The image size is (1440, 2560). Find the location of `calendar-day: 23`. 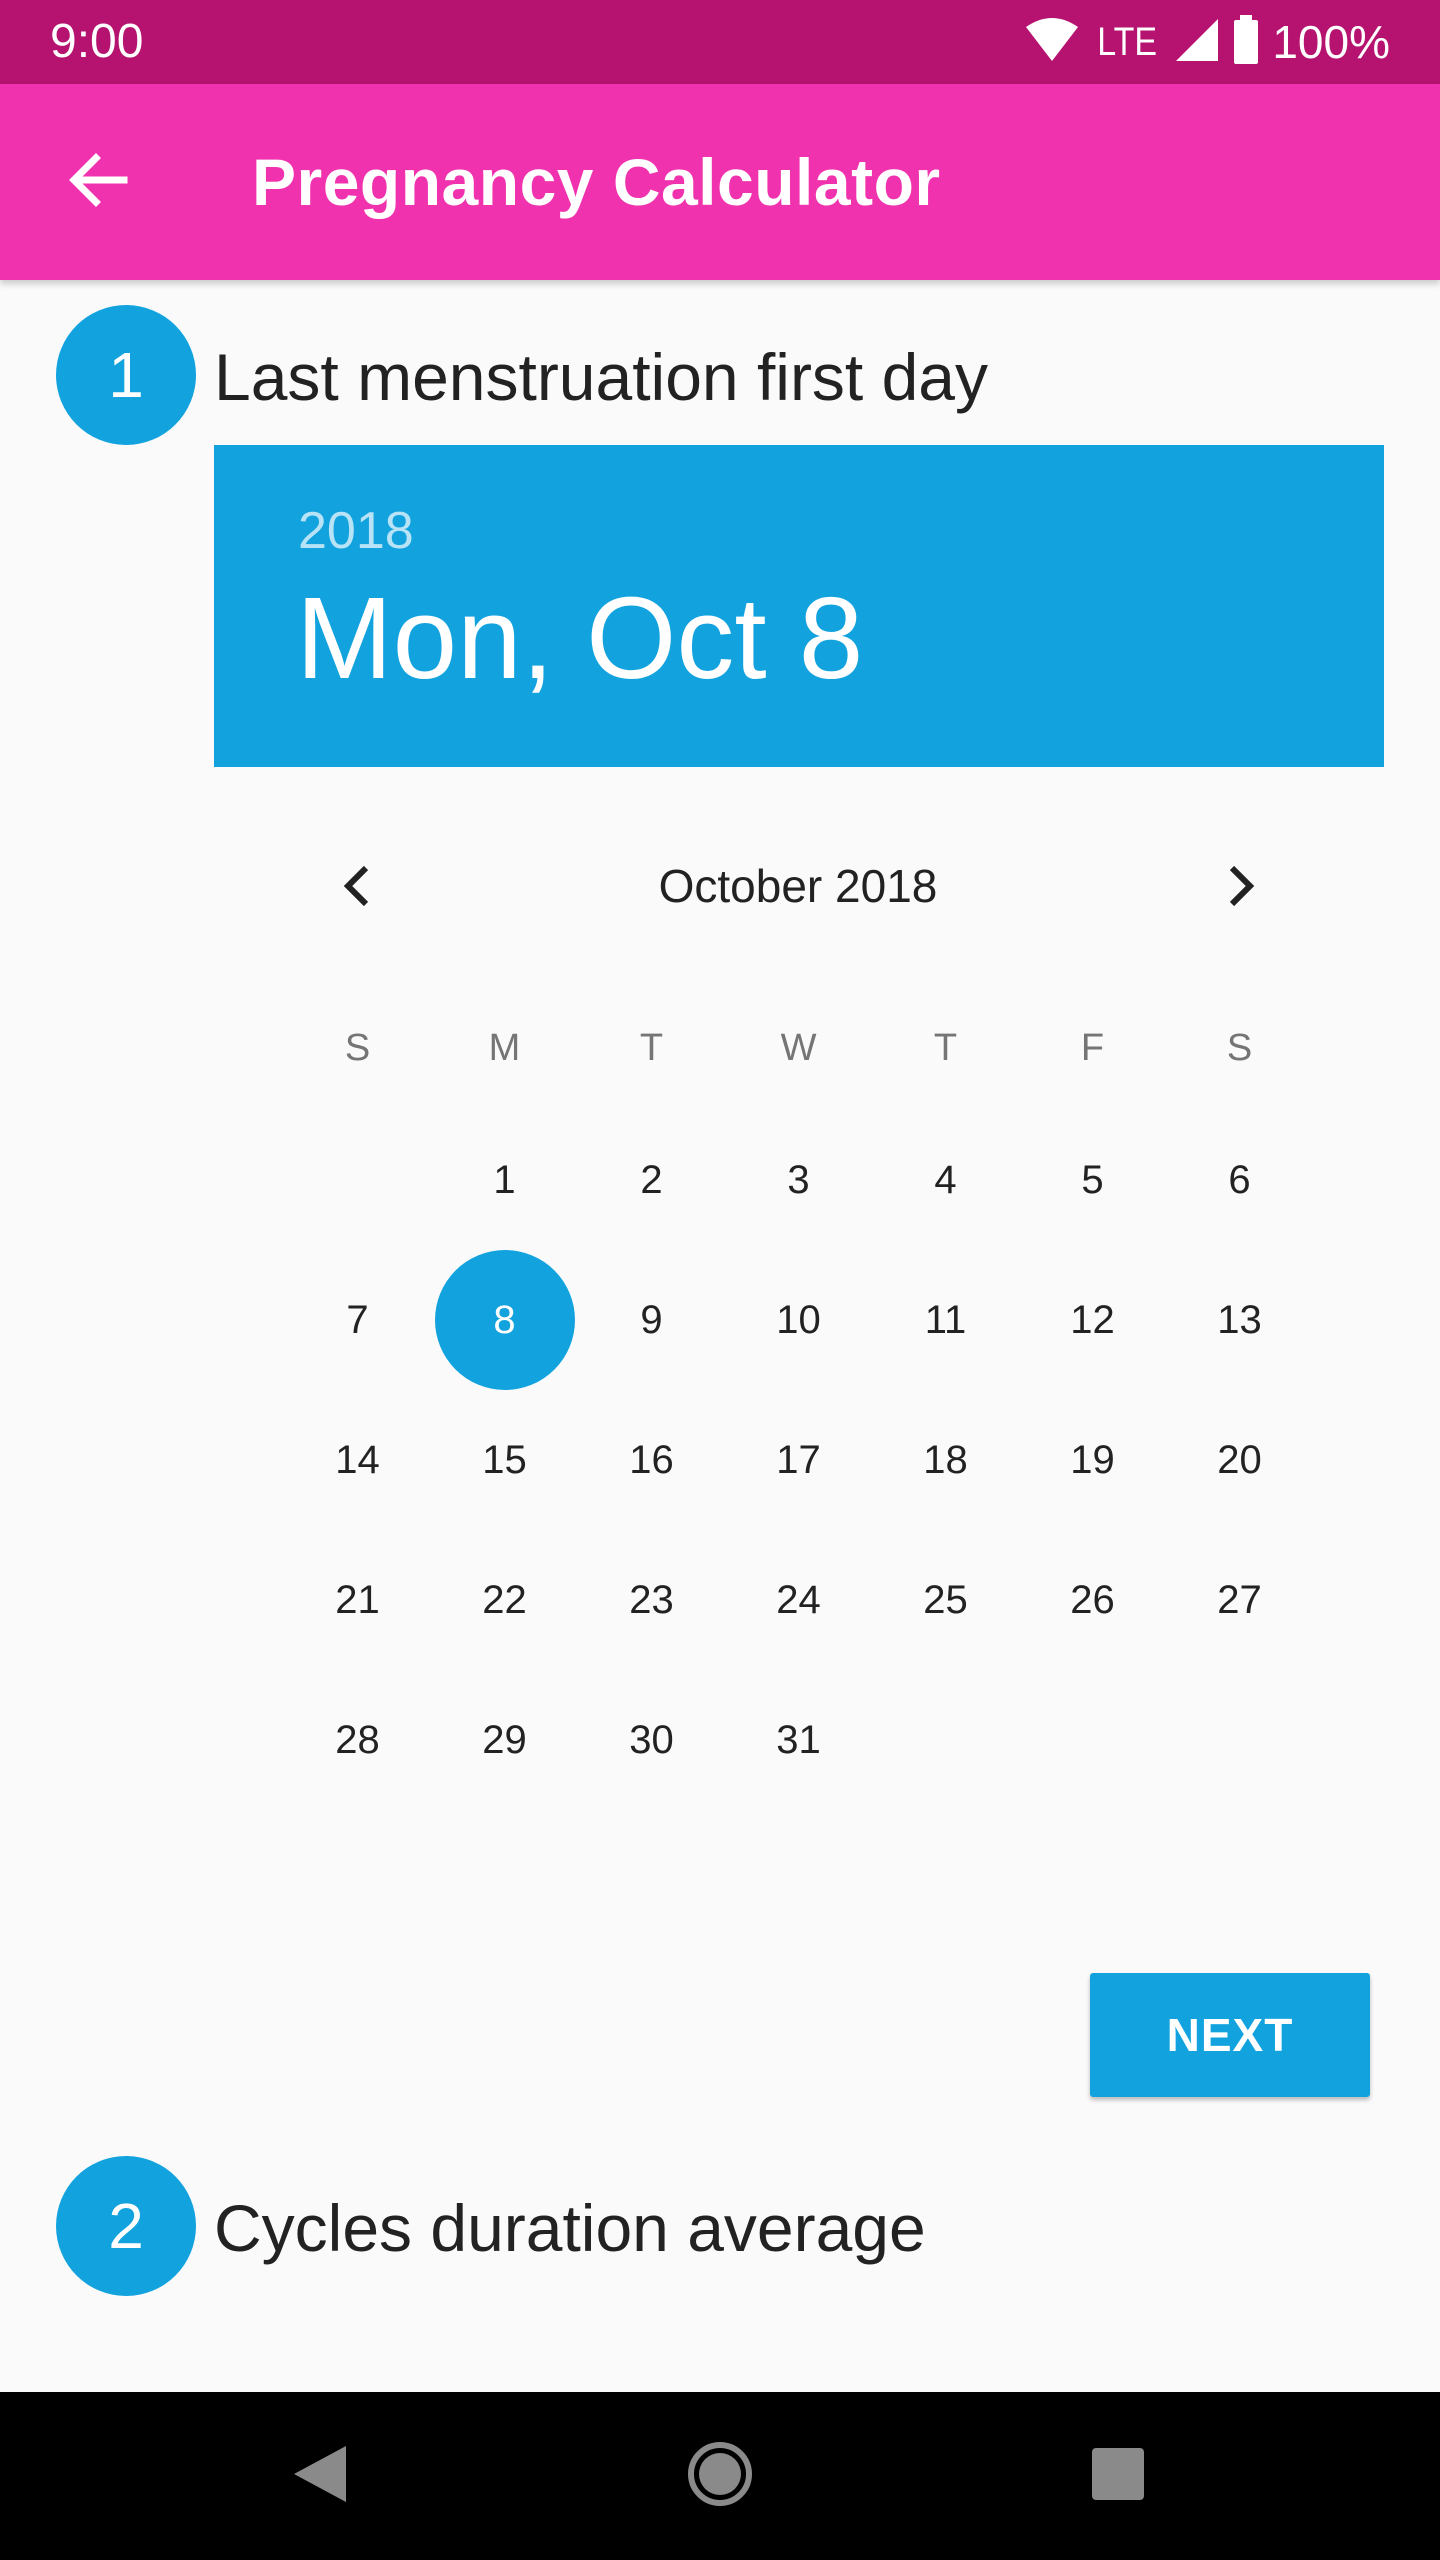

calendar-day: 23 is located at coordinates (651, 1600).